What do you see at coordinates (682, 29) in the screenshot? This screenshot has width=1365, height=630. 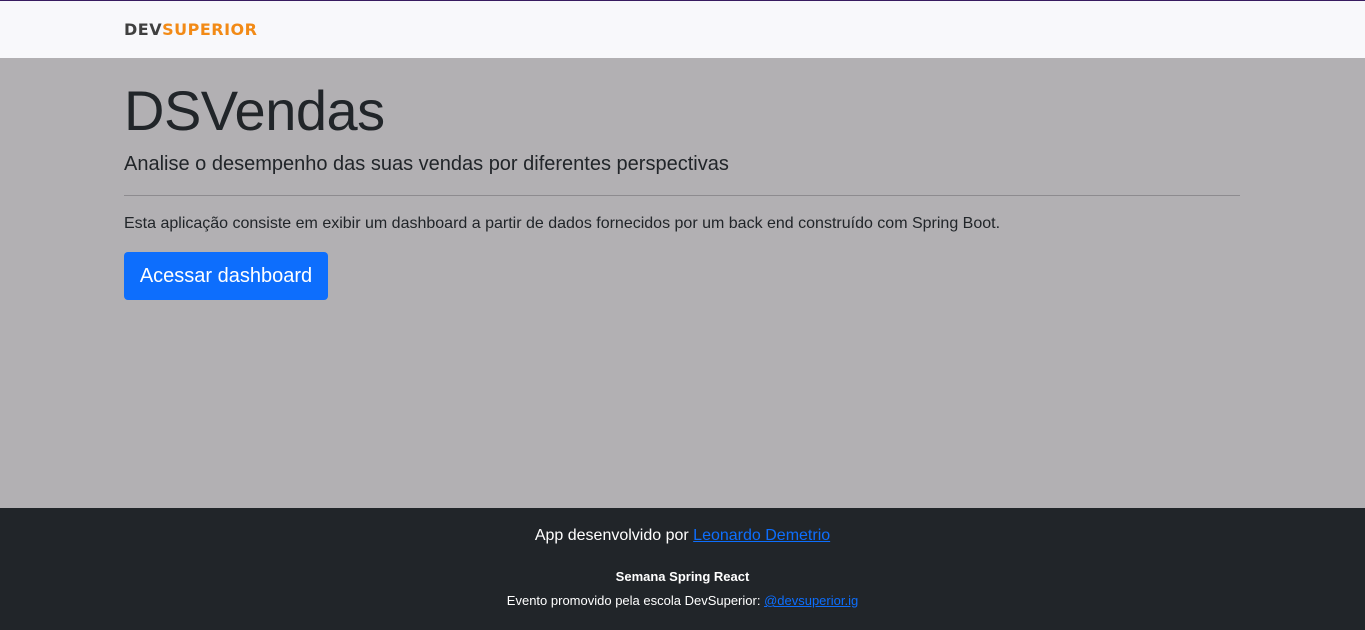 I see `navbar: DEV SUPERIOR` at bounding box center [682, 29].